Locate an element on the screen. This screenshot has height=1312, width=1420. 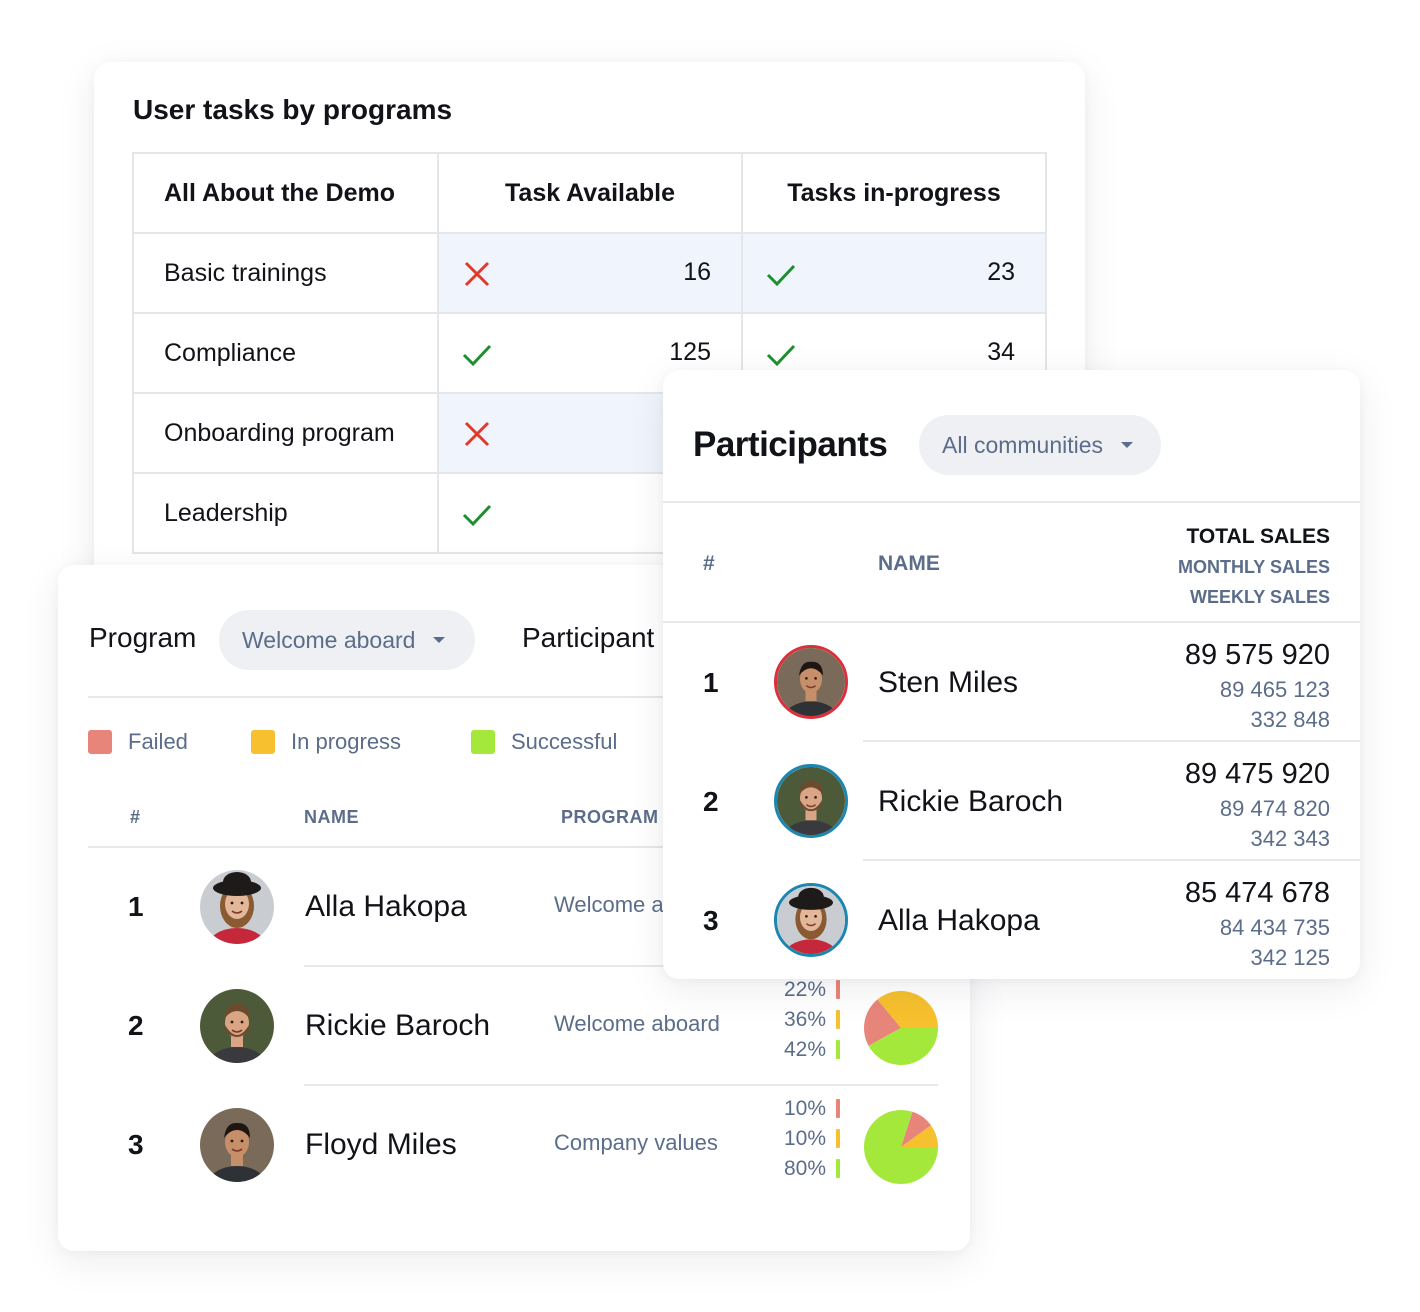
column-header-program: All About the Demo is located at coordinates (285, 193).